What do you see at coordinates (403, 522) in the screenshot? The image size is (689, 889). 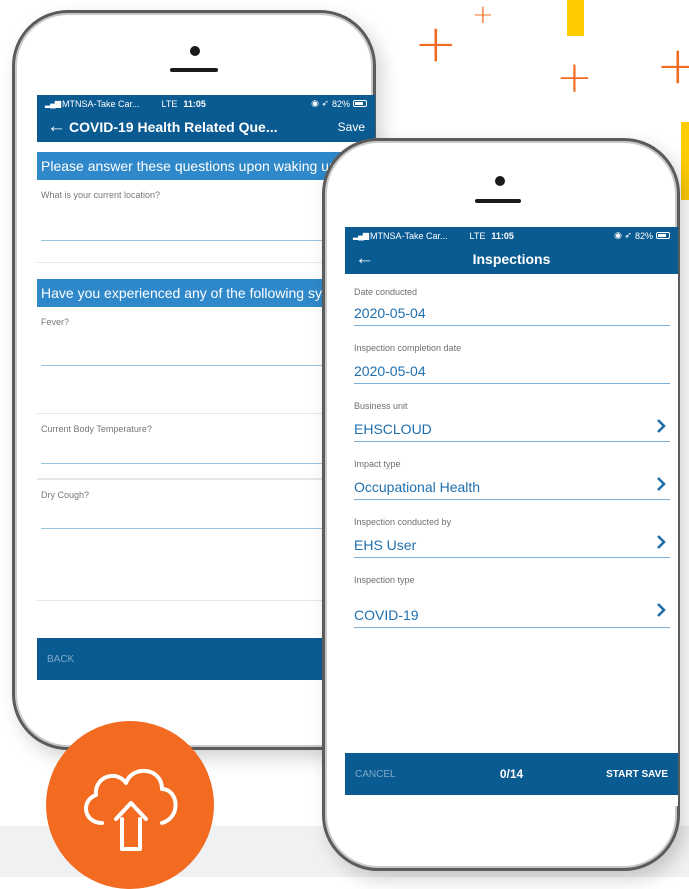 I see `field-label: Inspection conducted by` at bounding box center [403, 522].